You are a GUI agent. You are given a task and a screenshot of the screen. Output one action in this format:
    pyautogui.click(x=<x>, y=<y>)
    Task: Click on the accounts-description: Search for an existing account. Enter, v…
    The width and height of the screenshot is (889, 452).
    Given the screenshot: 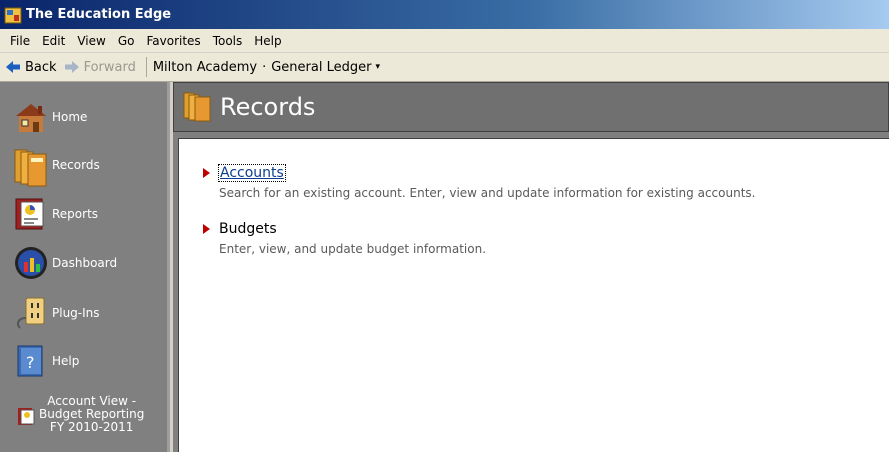 What is the action you would take?
    pyautogui.click(x=487, y=193)
    